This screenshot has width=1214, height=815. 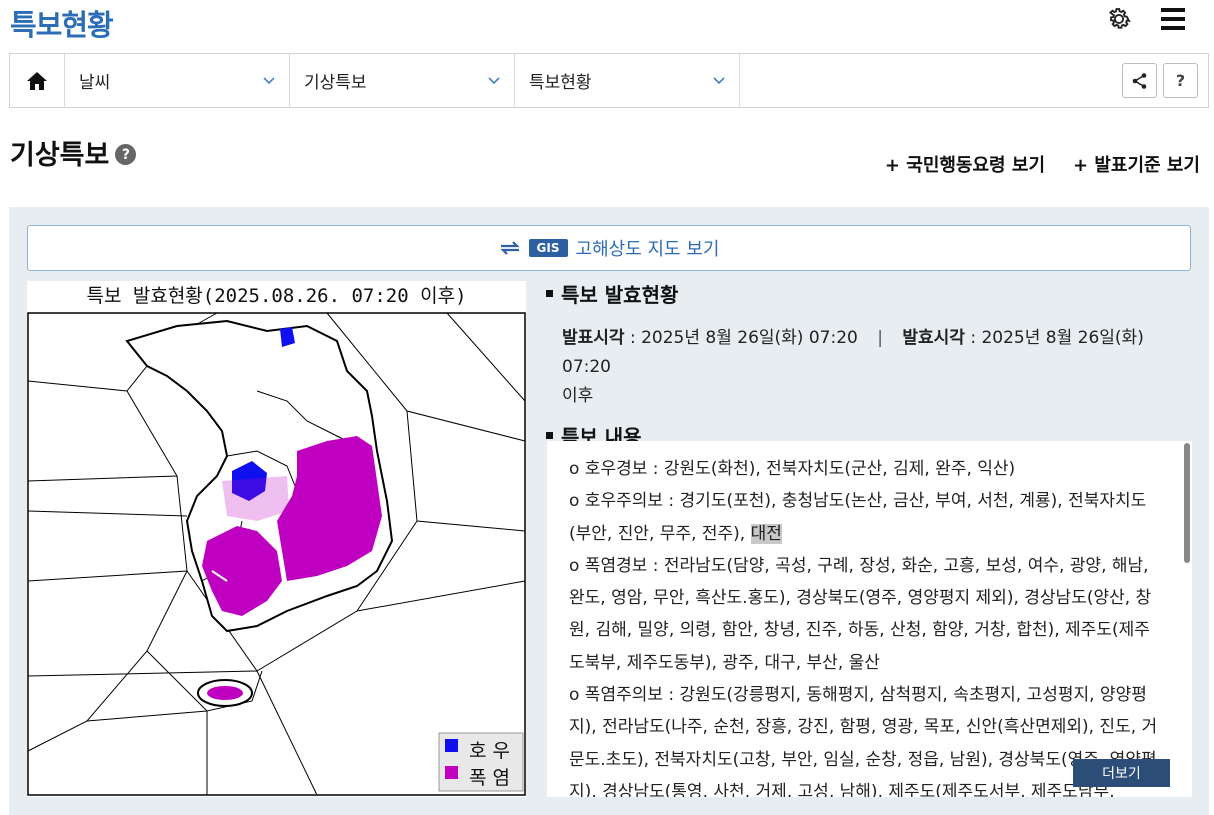 What do you see at coordinates (402, 80) in the screenshot?
I see `nav-dropdown-warning: 기상특보` at bounding box center [402, 80].